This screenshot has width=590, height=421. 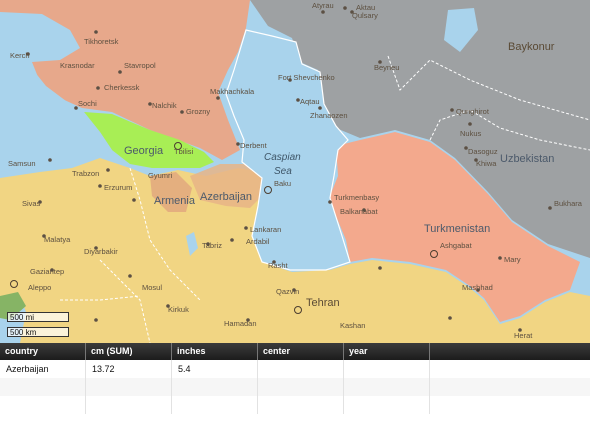 What do you see at coordinates (356, 197) in the screenshot?
I see `city-label: Turkmenbasy` at bounding box center [356, 197].